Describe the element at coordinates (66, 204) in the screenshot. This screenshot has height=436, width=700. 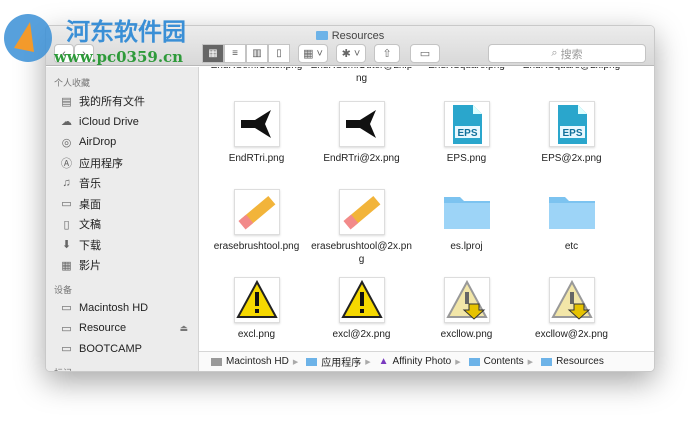
I see `desktop-icon: ▭` at that location.